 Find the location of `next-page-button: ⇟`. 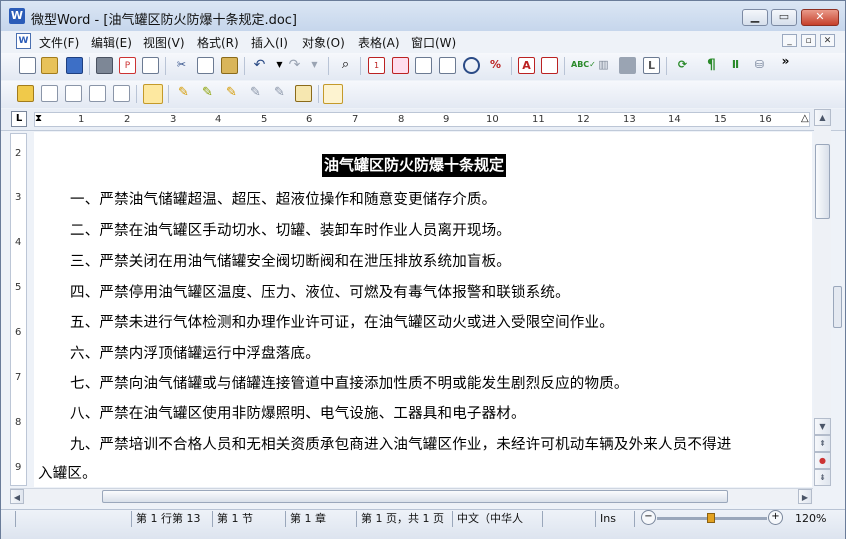

next-page-button: ⇟ is located at coordinates (822, 477).